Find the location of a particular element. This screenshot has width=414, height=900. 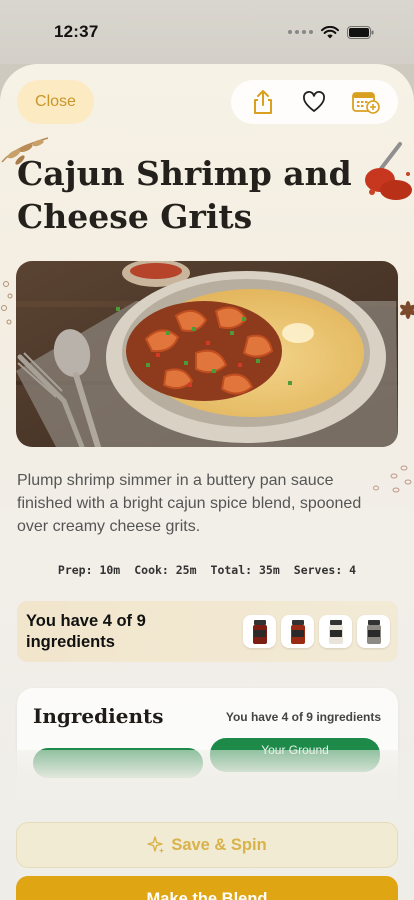

heart-icon is located at coordinates (314, 102).